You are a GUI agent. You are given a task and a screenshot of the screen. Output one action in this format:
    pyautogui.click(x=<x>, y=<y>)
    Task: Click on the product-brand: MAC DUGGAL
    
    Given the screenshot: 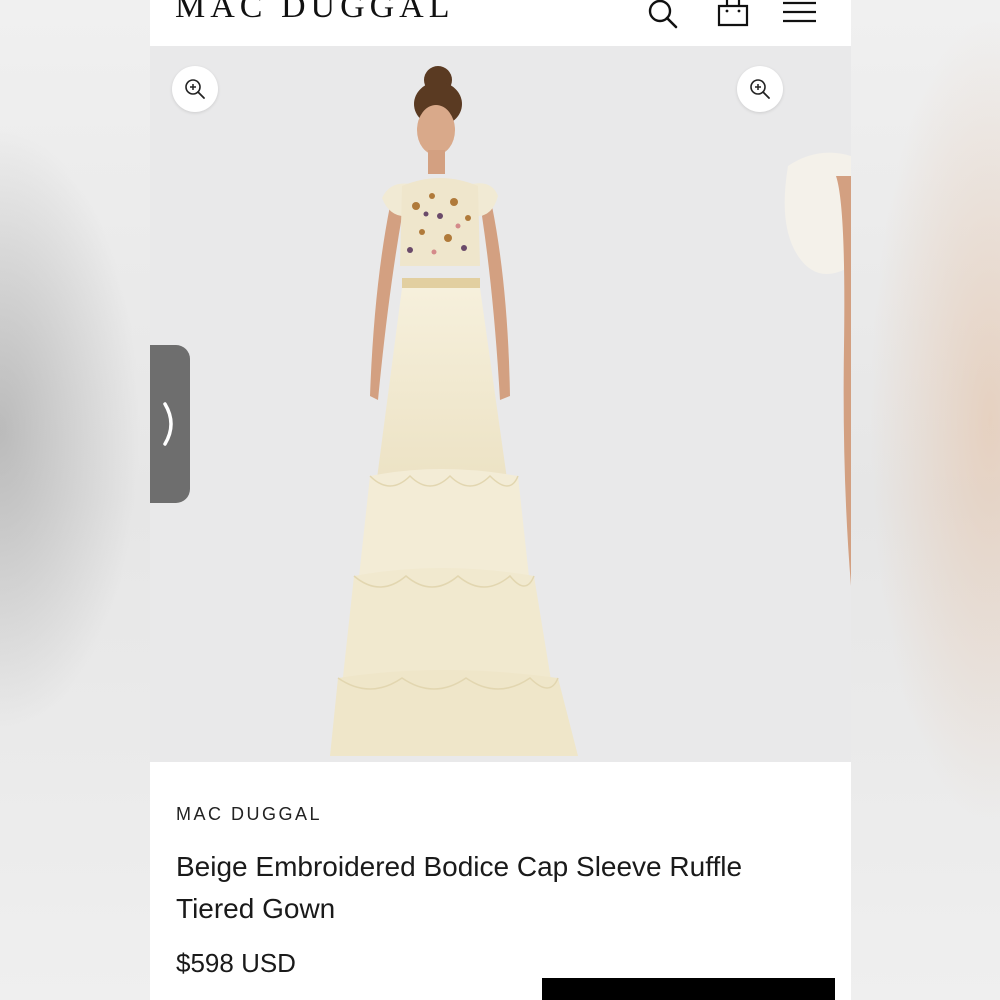 What is the action you would take?
    pyautogui.click(x=249, y=814)
    